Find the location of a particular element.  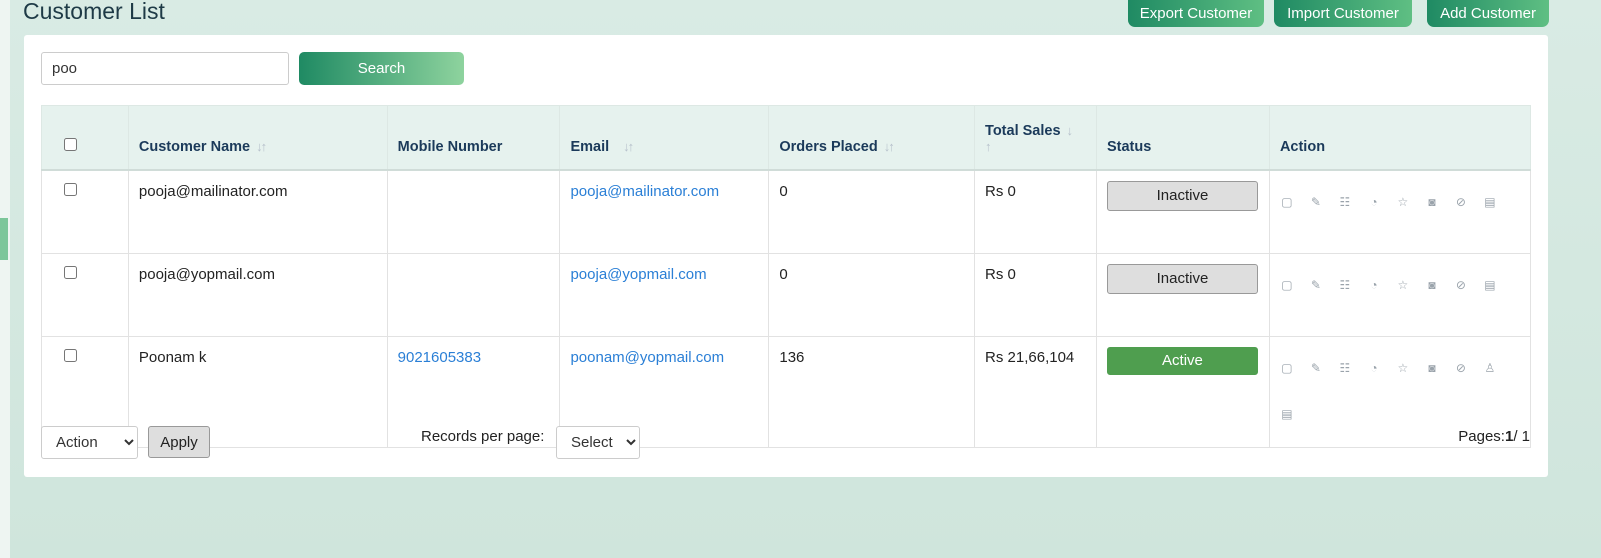

pages-label: Pages: is located at coordinates (1481, 436).